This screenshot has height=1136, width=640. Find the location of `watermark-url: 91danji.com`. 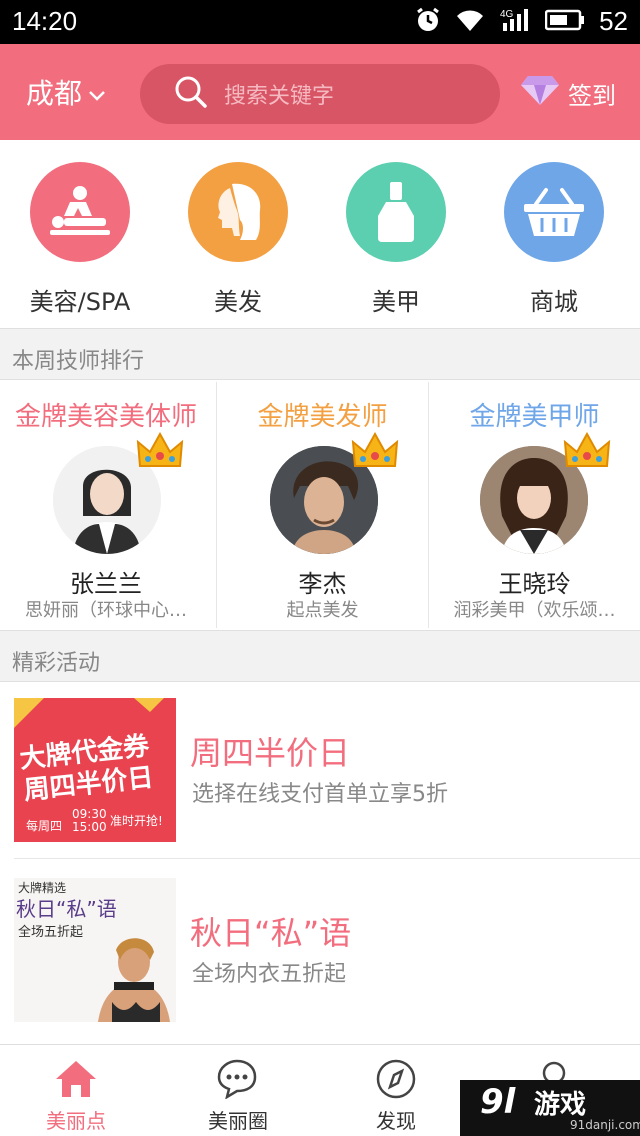

watermark-url: 91danji.com is located at coordinates (605, 1125).